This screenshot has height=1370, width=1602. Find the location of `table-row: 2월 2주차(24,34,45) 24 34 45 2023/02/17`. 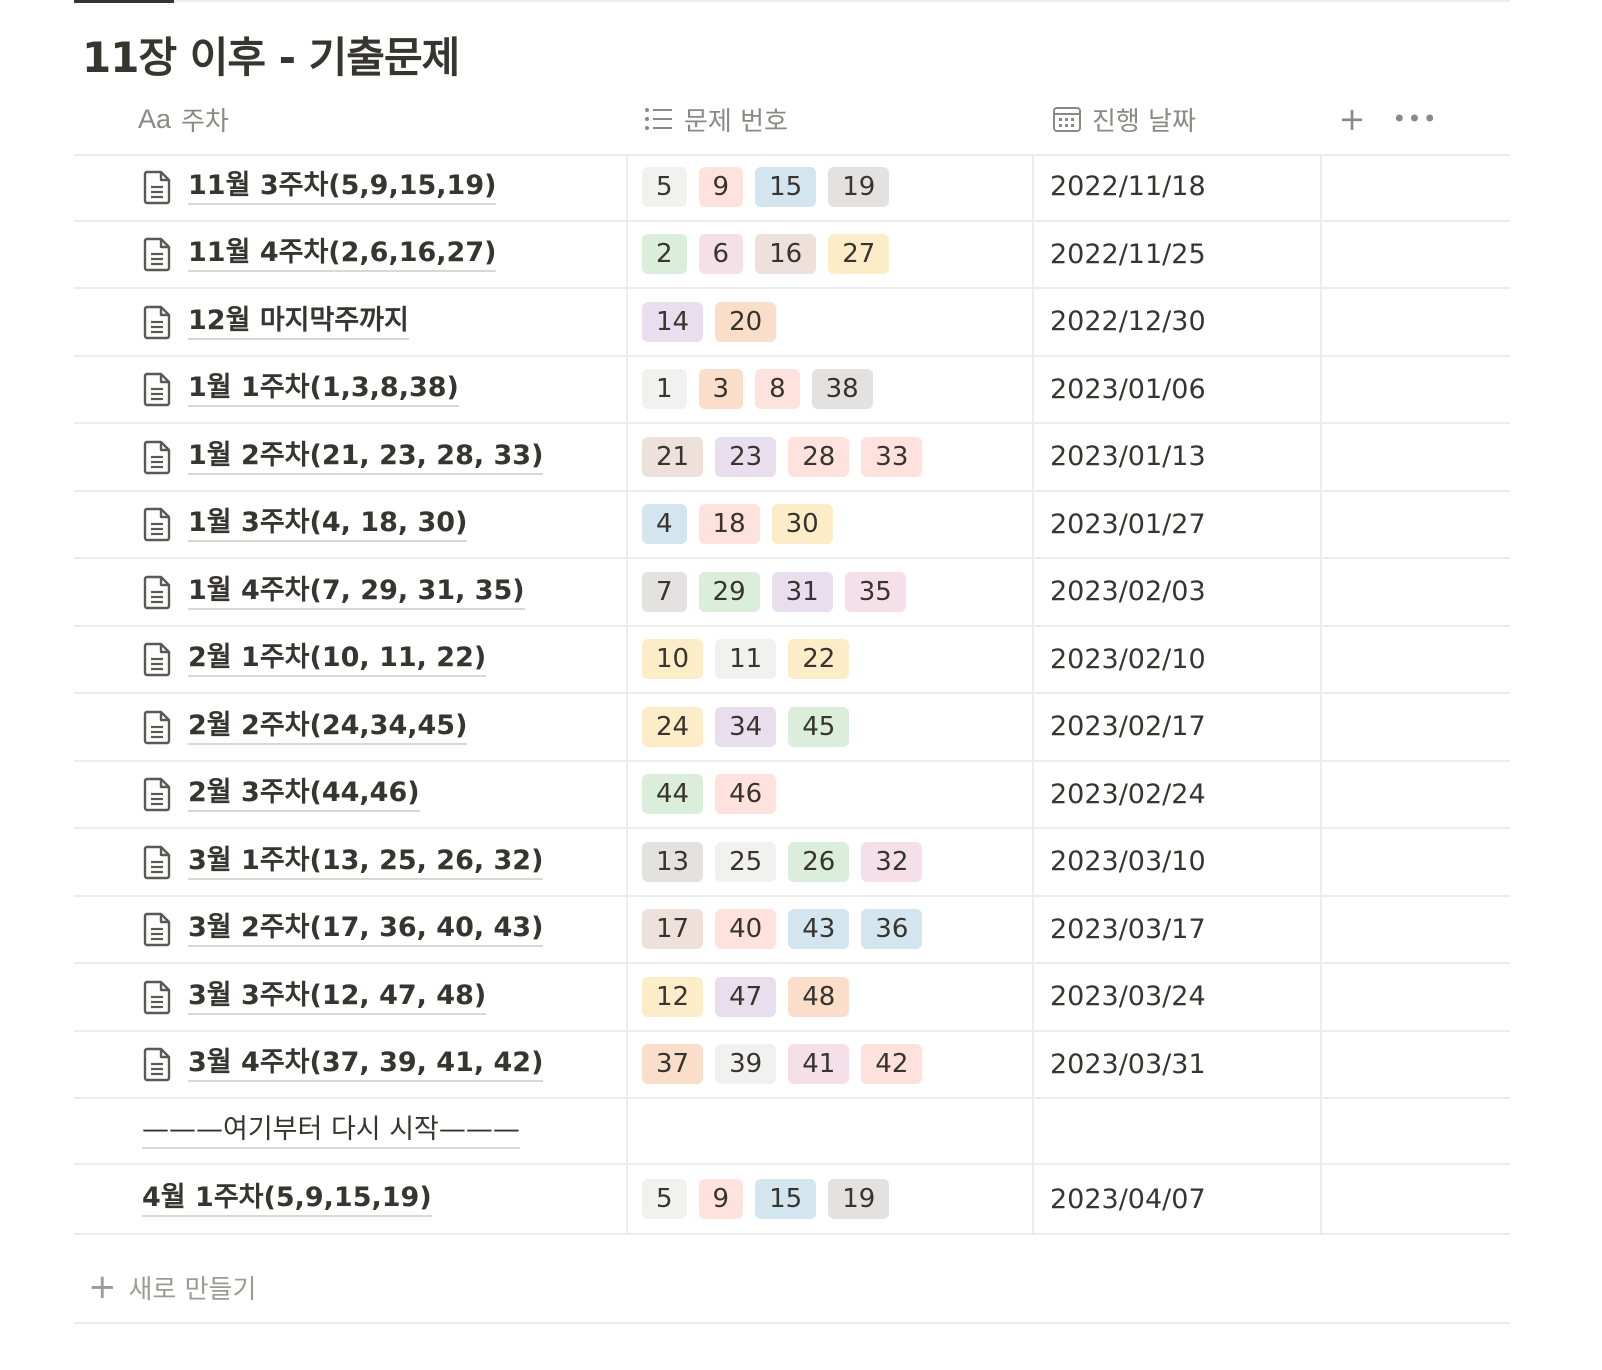

table-row: 2월 2주차(24,34,45) 24 34 45 2023/02/17 is located at coordinates (792, 728).